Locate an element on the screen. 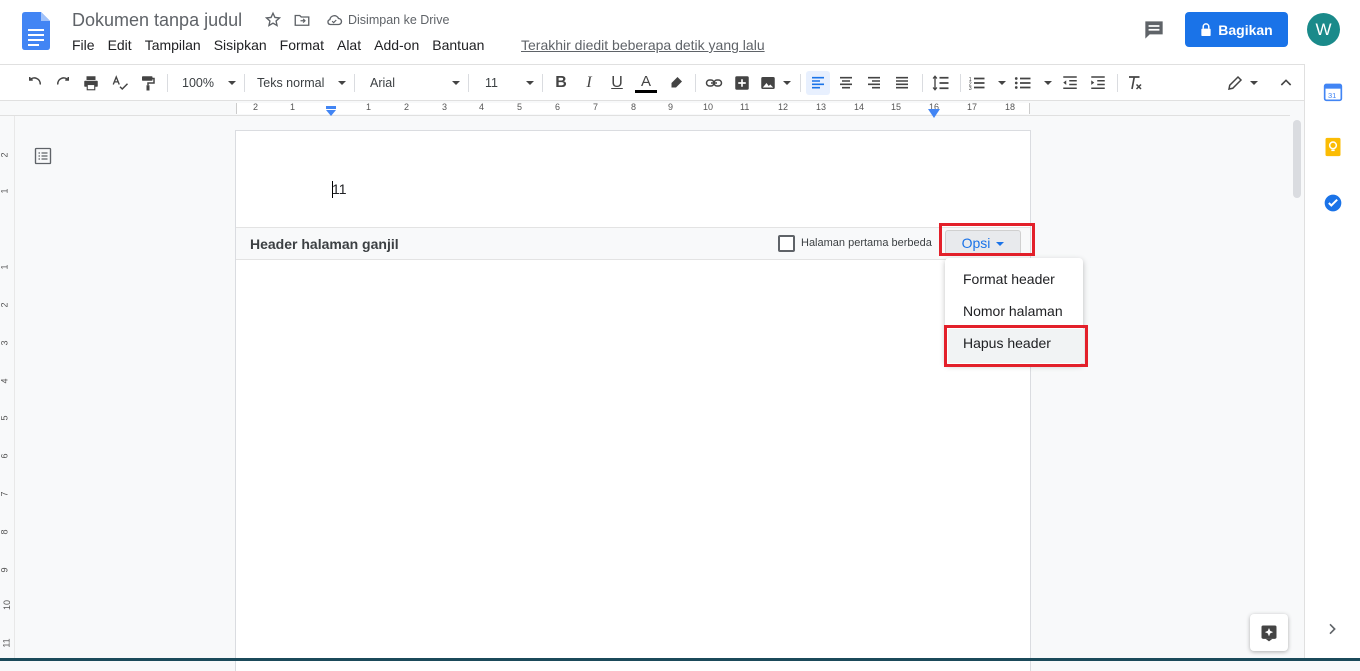  ruler-label: 2 is located at coordinates (407, 107).